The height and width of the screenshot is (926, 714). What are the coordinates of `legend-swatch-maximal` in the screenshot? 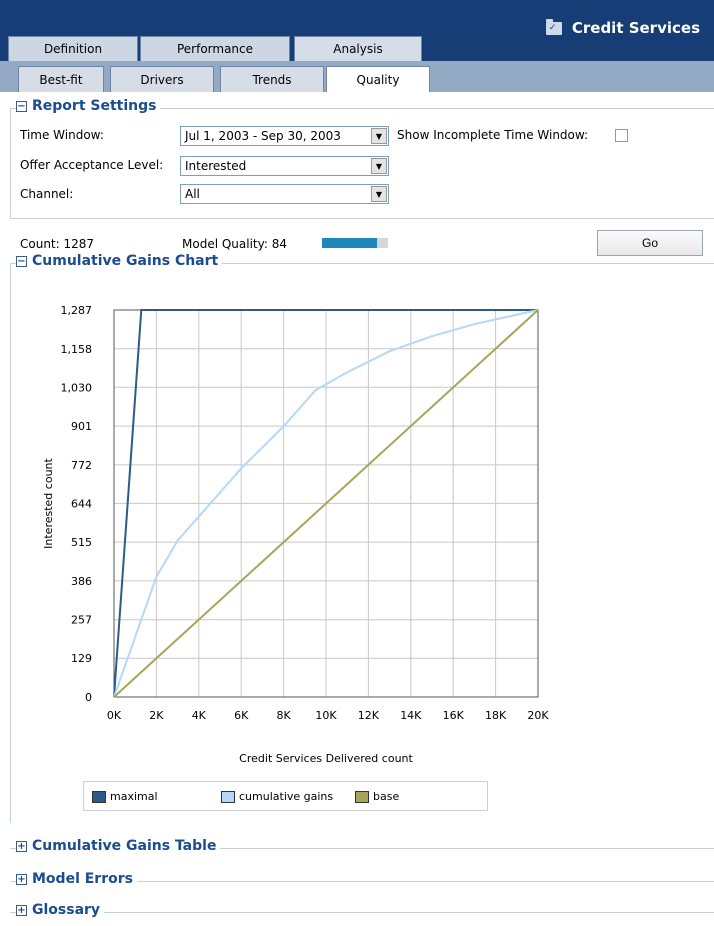 It's located at (99, 796).